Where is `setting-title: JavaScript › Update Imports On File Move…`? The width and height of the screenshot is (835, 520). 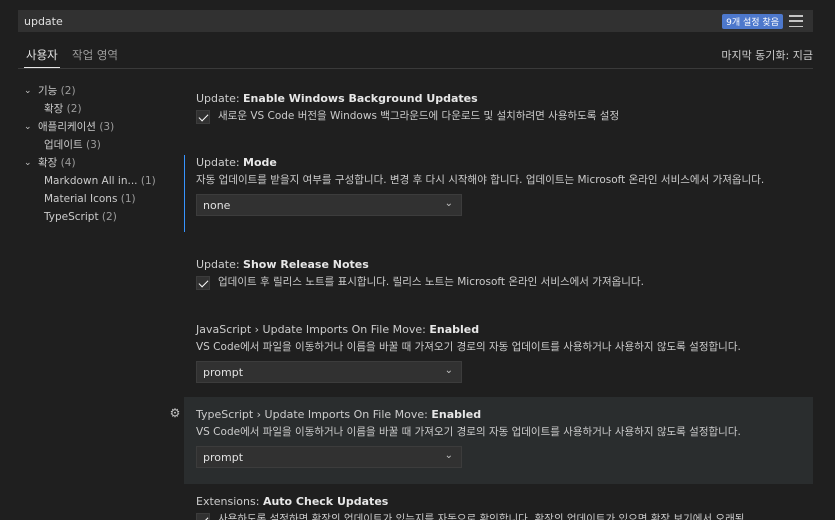
setting-title: JavaScript › Update Imports On File Move… is located at coordinates (504, 330).